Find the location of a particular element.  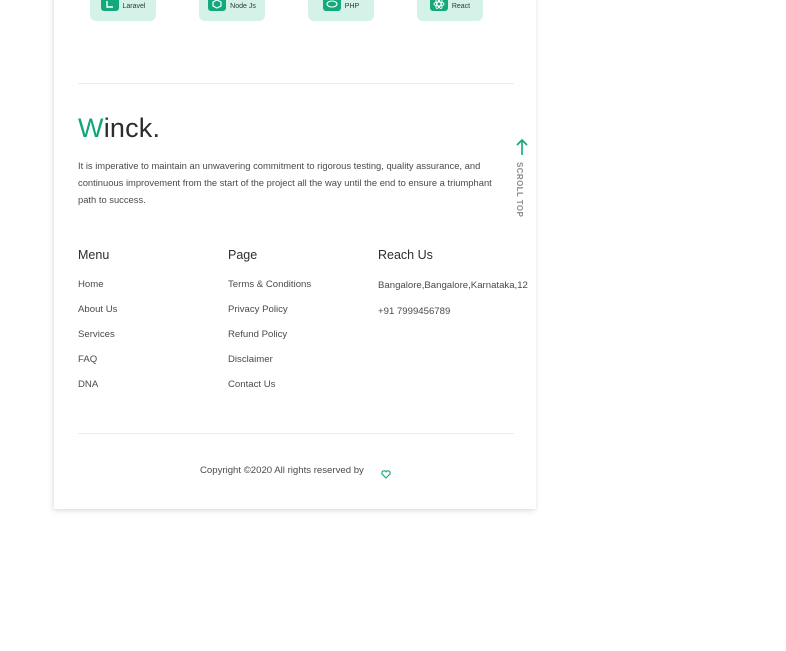

tech-badge-nodejs: Node Js is located at coordinates (232, 10).